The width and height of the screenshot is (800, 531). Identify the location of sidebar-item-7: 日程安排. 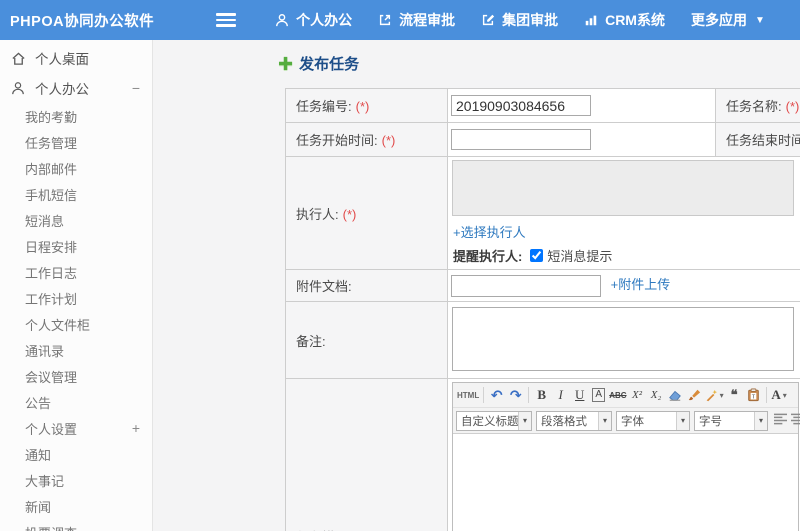
(76, 246).